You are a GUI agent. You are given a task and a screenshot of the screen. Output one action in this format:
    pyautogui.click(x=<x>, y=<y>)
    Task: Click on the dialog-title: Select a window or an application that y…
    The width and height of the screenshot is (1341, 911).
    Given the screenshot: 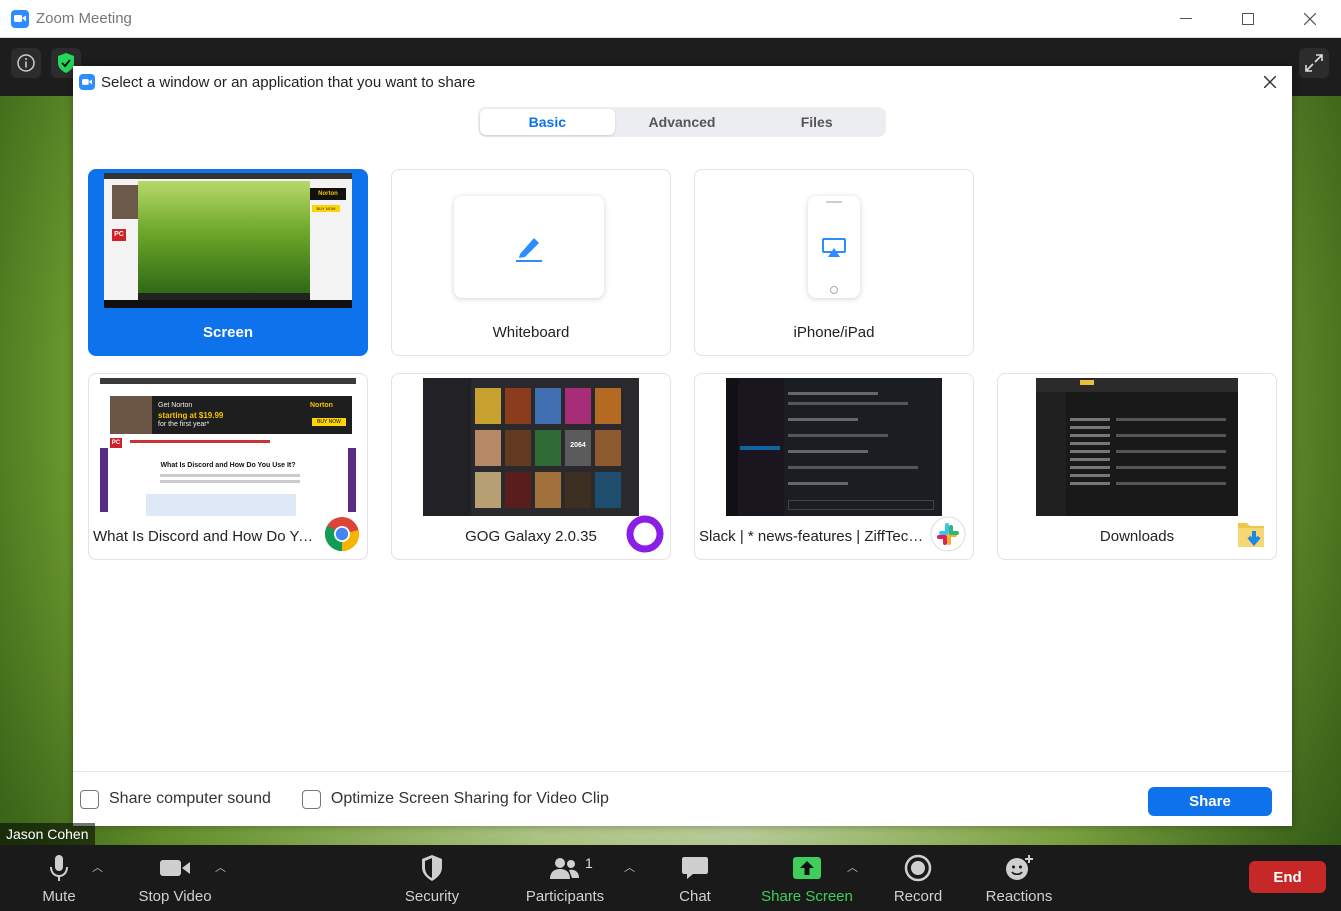 What is the action you would take?
    pyautogui.click(x=288, y=82)
    